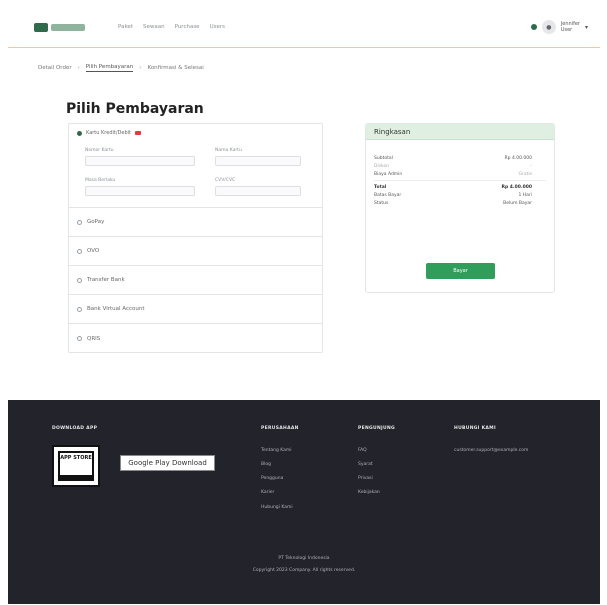 Image resolution: width=607 pixels, height=605 pixels. I want to click on footer-link: Karier, so click(267, 492).